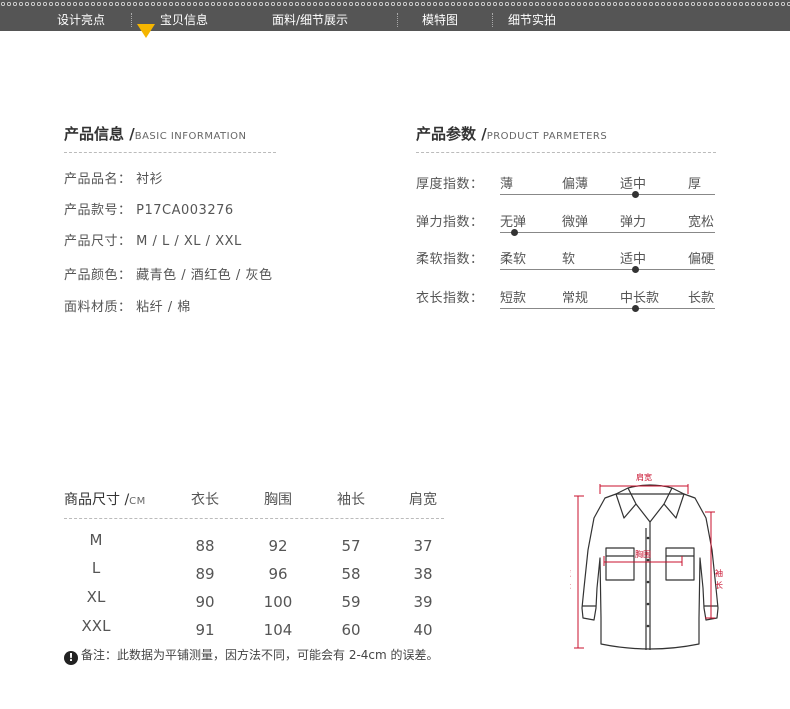 This screenshot has height=709, width=790. I want to click on info-value: 衬衫, so click(150, 179).